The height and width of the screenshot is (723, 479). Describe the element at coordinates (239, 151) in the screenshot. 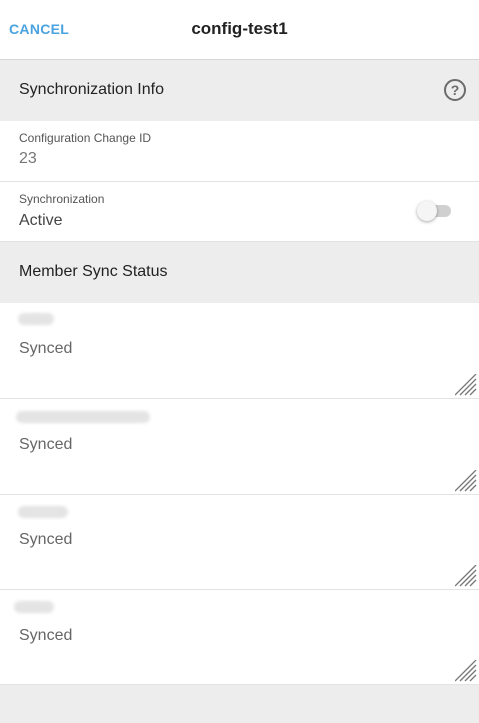

I see `config-change-id-row: Configuration Change ID 23` at that location.